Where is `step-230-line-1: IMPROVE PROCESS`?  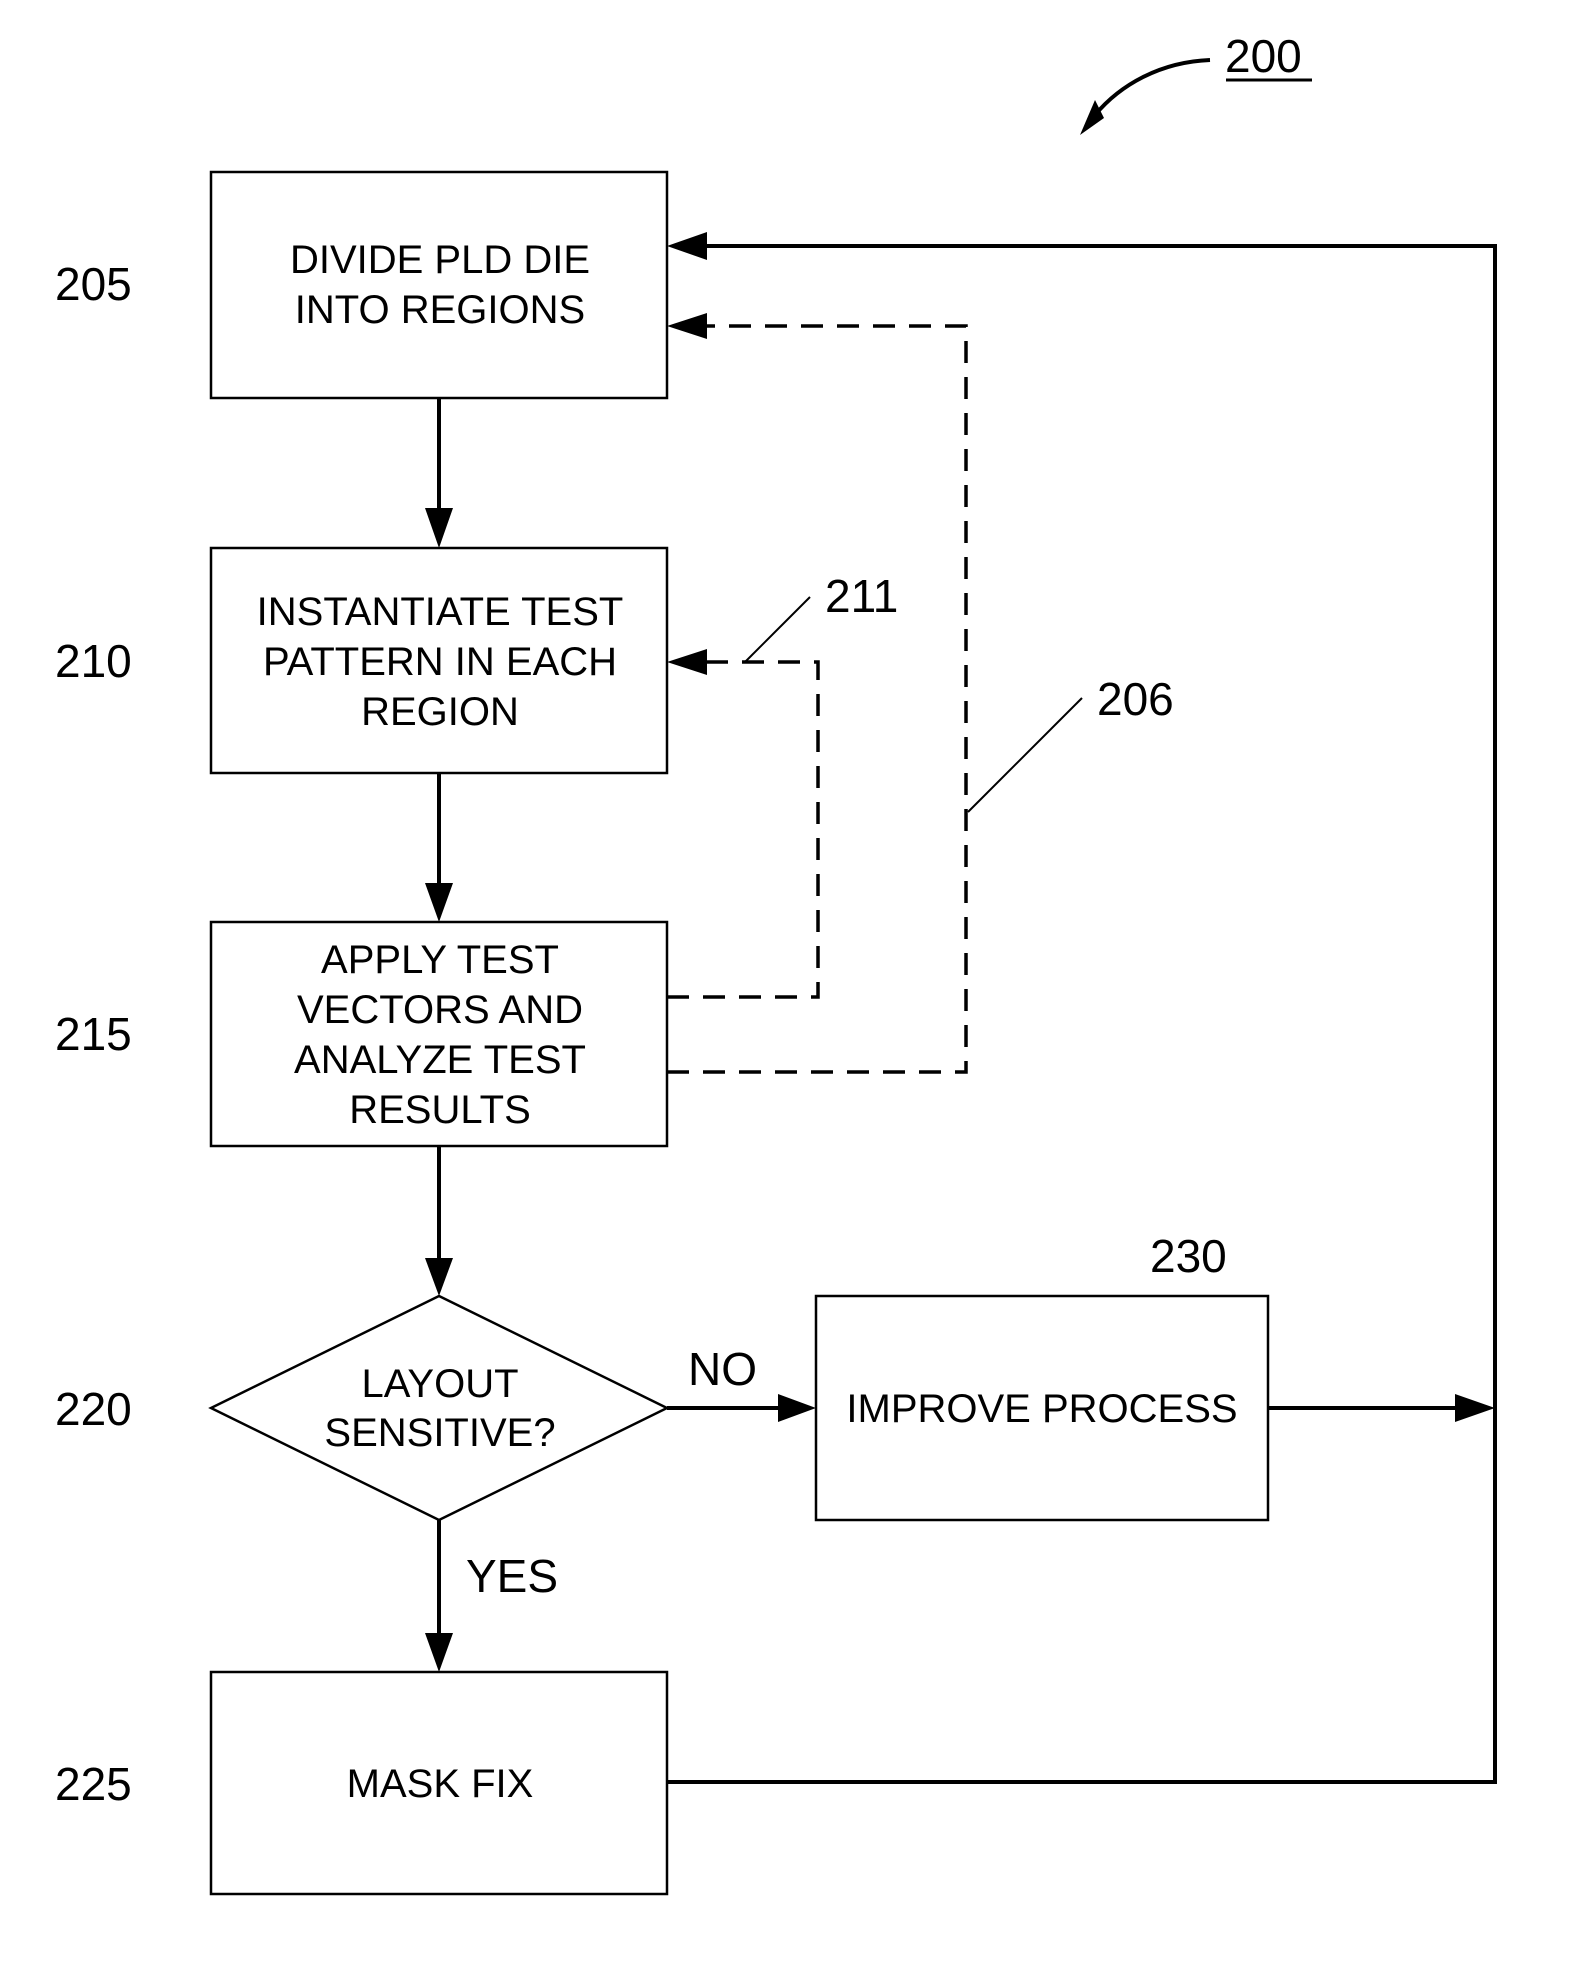
step-230-line-1: IMPROVE PROCESS is located at coordinates (1041, 1409).